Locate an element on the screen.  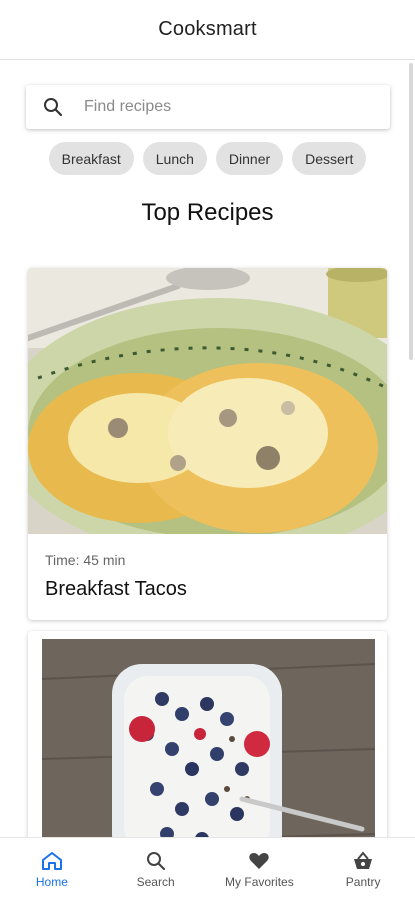
nav-search: Search is located at coordinates (156, 869).